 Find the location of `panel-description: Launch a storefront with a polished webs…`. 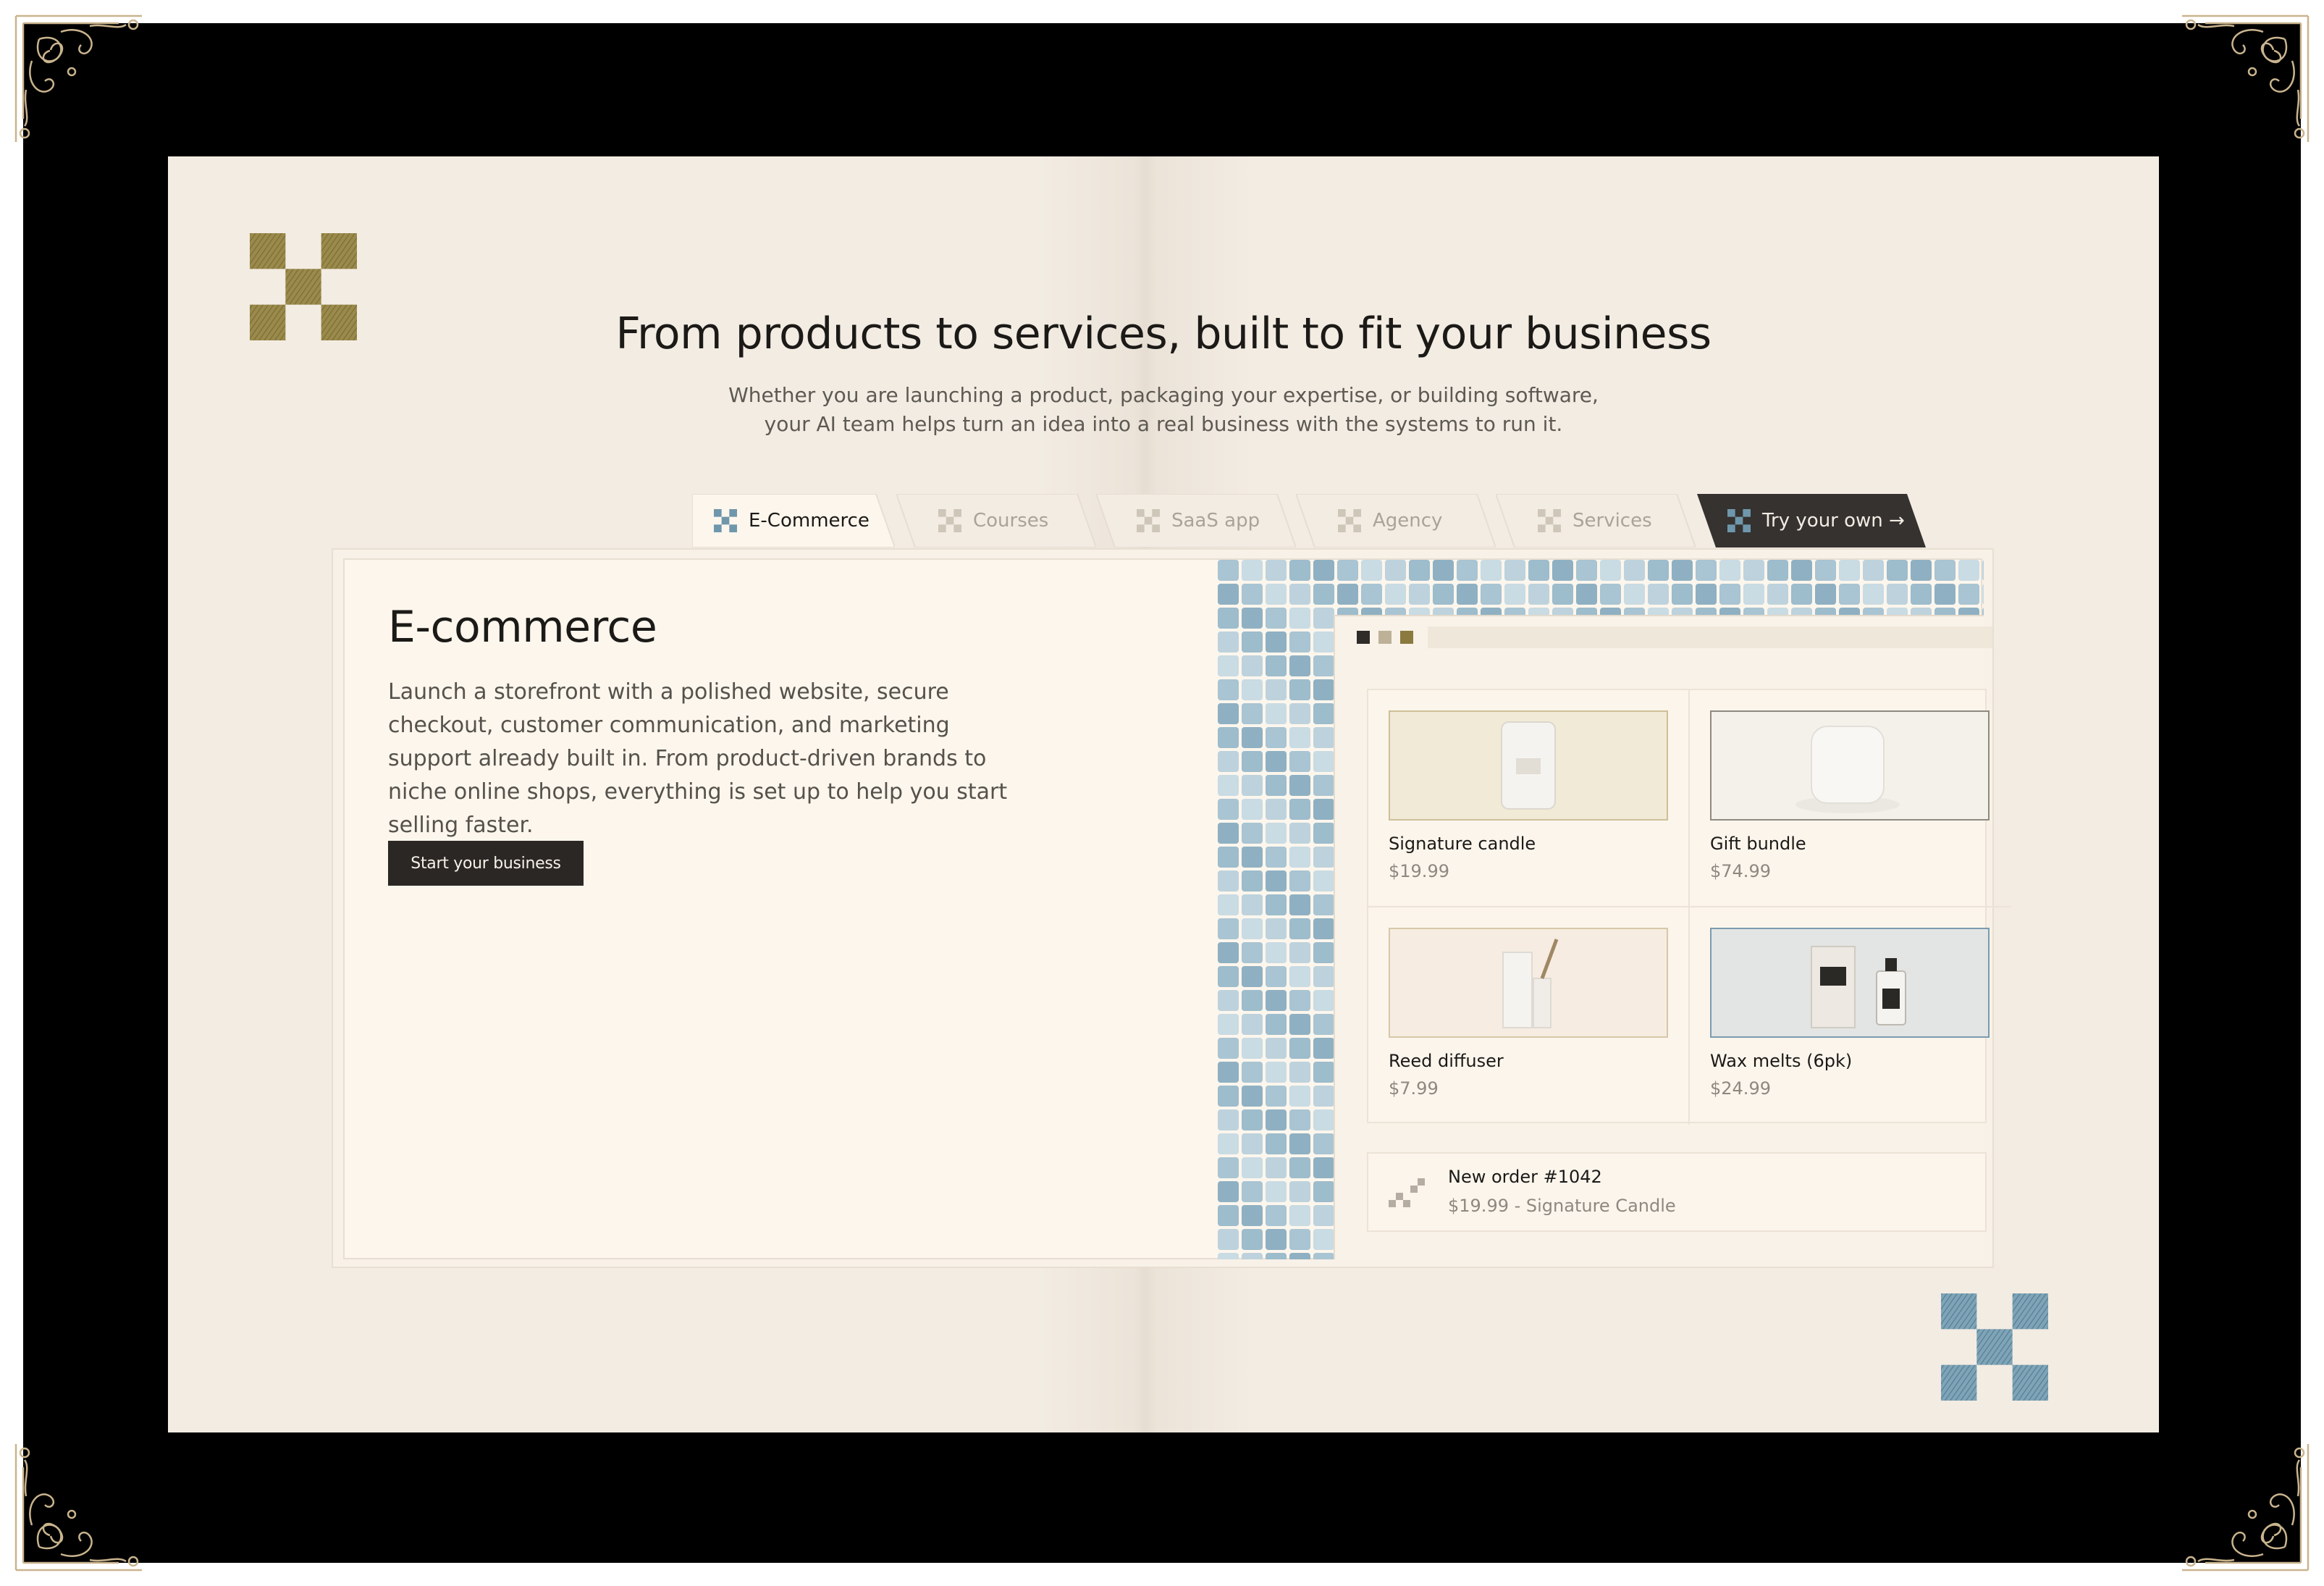

panel-description: Launch a storefront with a polished webs… is located at coordinates (698, 758).